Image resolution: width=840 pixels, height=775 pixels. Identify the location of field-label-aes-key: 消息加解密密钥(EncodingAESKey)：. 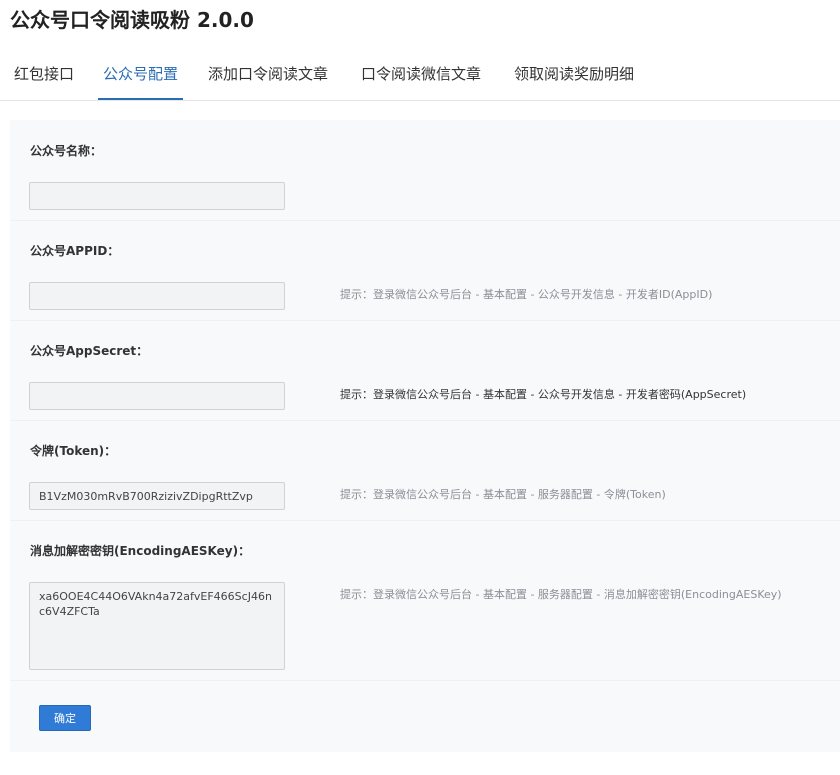
(140, 551).